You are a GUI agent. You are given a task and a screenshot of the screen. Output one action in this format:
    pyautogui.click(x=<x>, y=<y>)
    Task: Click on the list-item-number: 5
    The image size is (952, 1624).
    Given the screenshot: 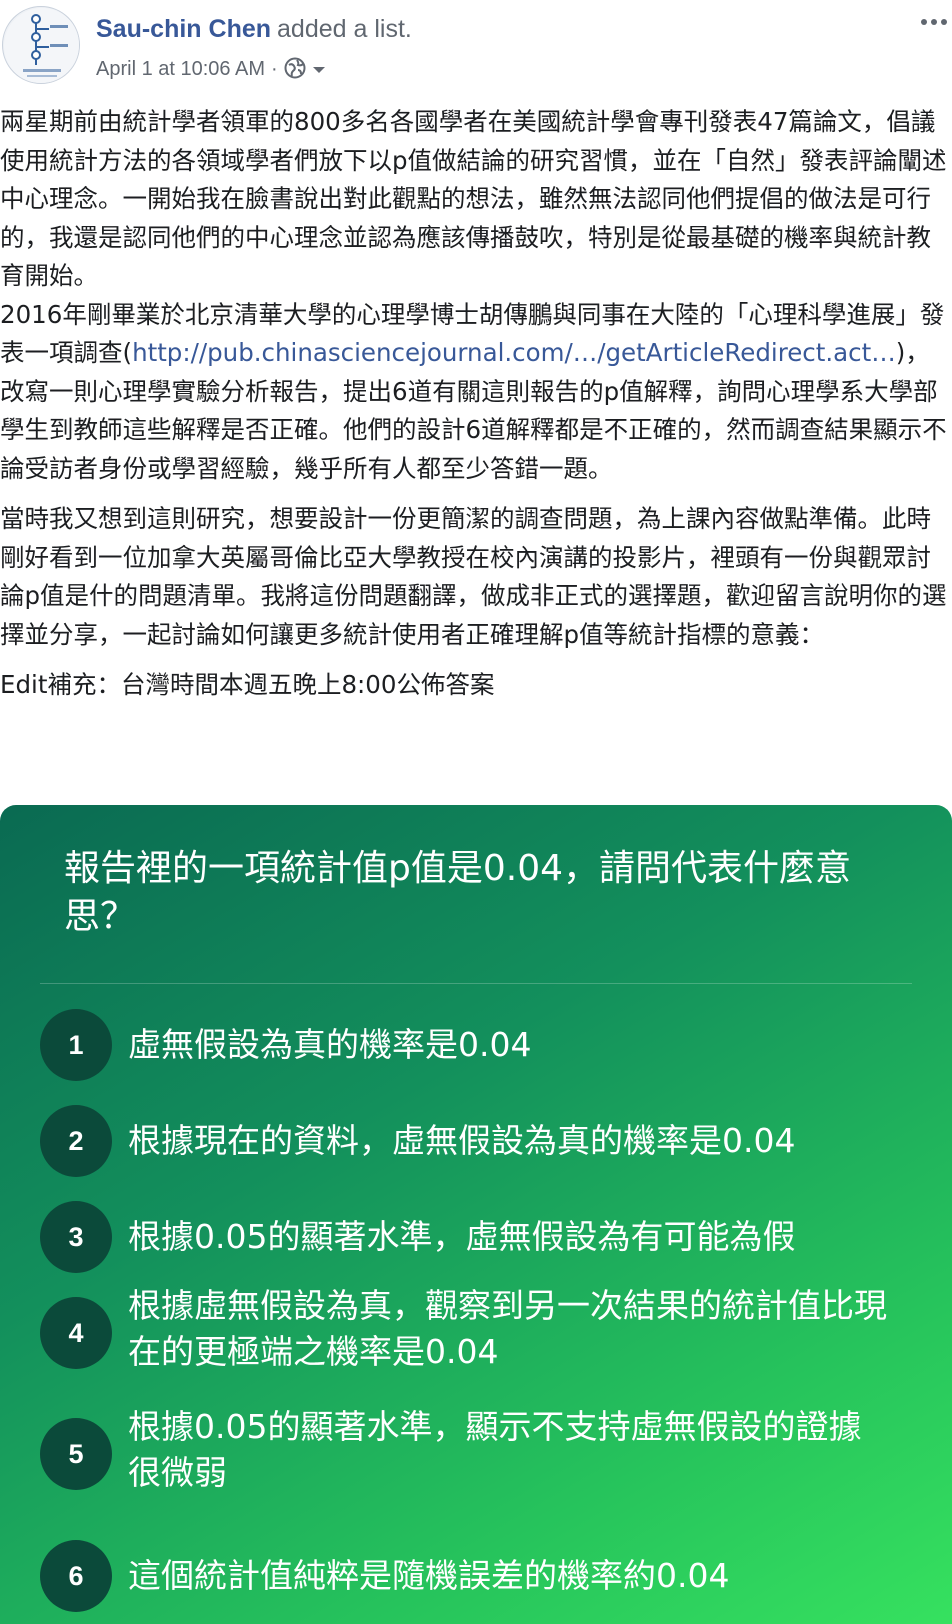 What is the action you would take?
    pyautogui.click(x=76, y=1454)
    